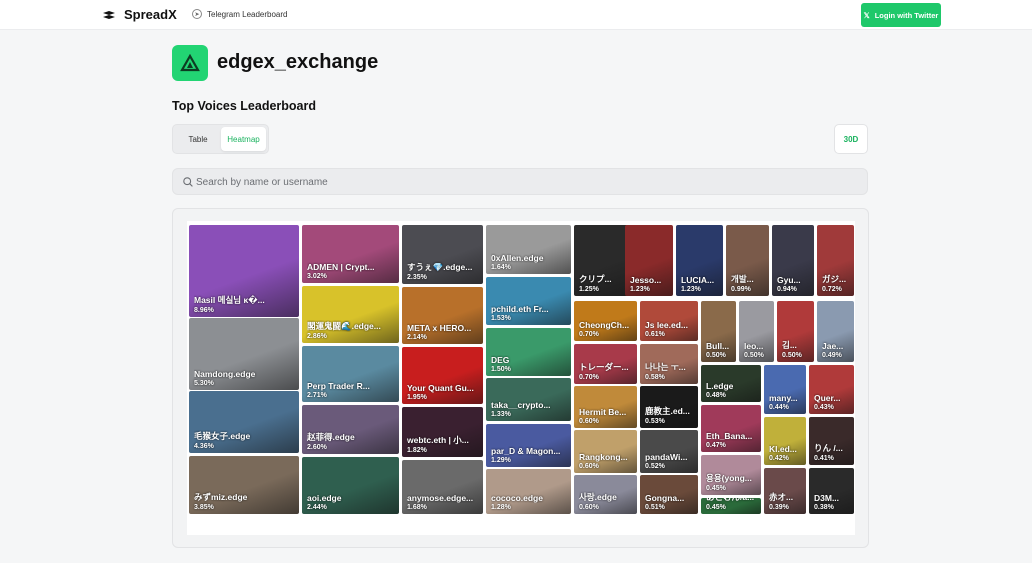 The height and width of the screenshot is (563, 1032). What do you see at coordinates (731, 506) in the screenshot?
I see `heatmap-tile: あとむん/a...0.45%` at bounding box center [731, 506].